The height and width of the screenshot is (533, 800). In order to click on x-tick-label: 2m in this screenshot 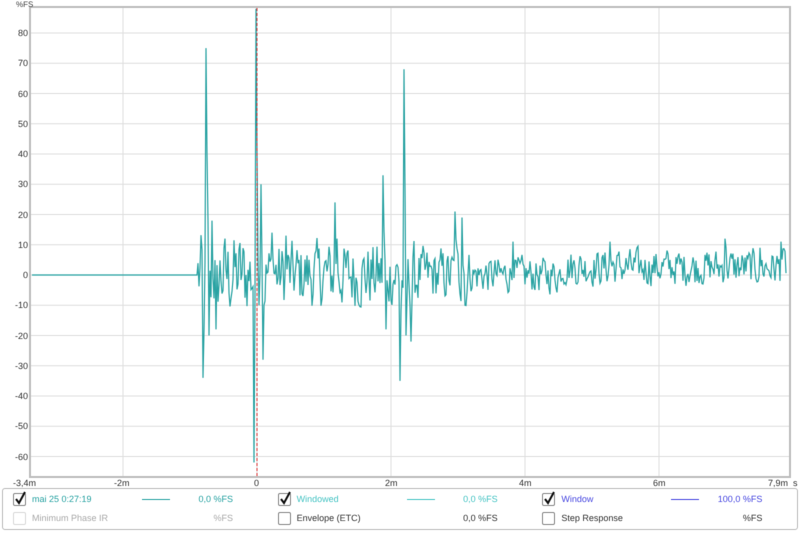, I will do `click(391, 483)`.